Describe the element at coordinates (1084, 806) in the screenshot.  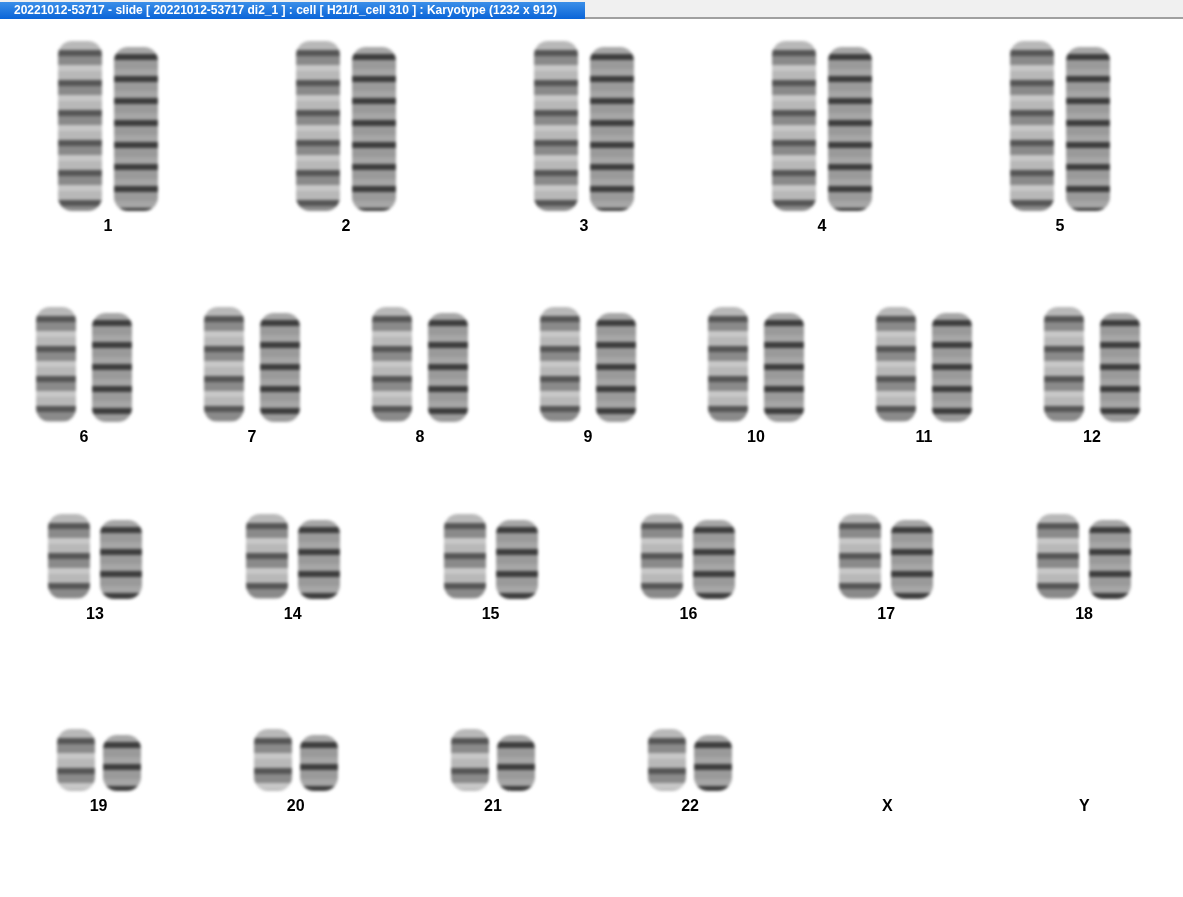
I see `chromosome-number: Y` at that location.